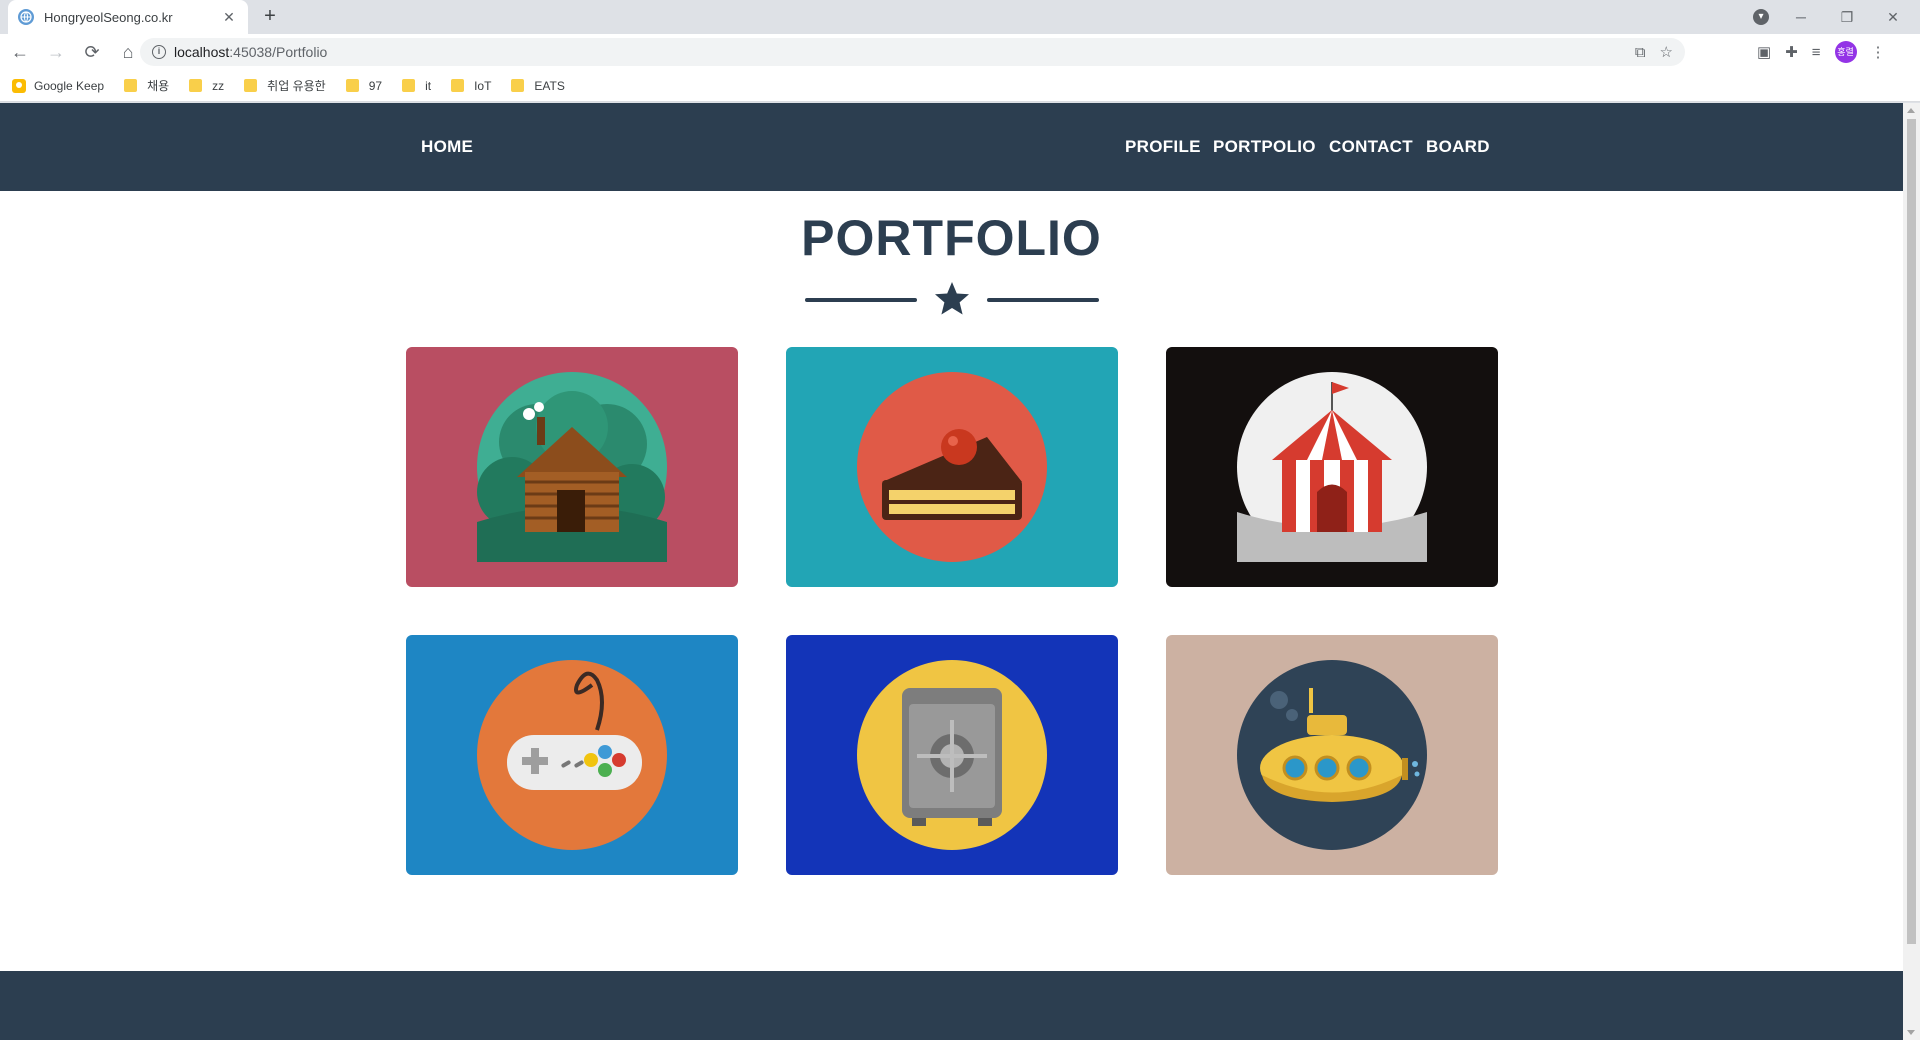 This screenshot has width=1920, height=1040. What do you see at coordinates (1911, 1032) in the screenshot?
I see `scroll-down-arrow-icon` at bounding box center [1911, 1032].